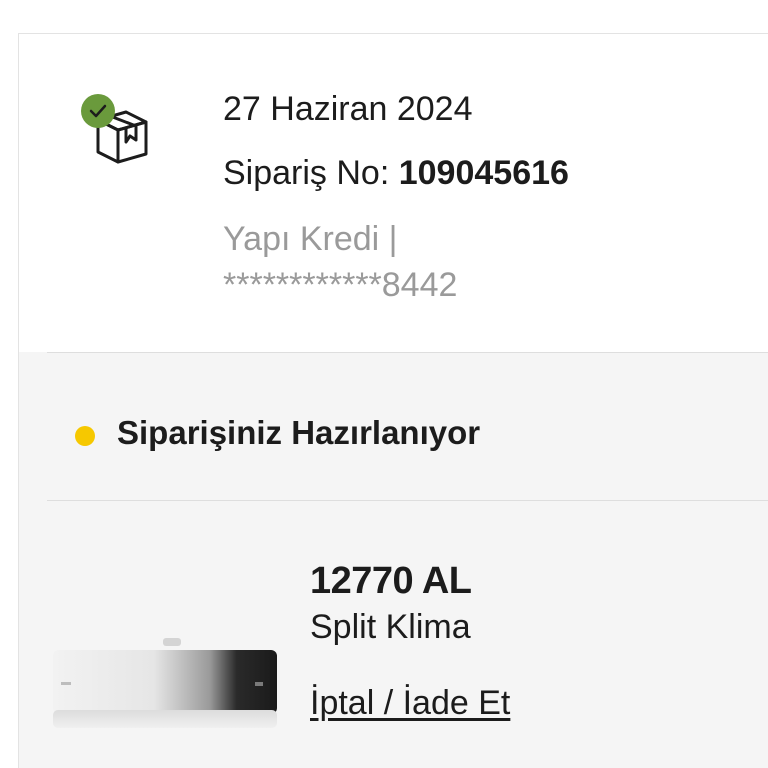 This screenshot has height=768, width=768. Describe the element at coordinates (85, 436) in the screenshot. I see `status-dot-icon` at that location.